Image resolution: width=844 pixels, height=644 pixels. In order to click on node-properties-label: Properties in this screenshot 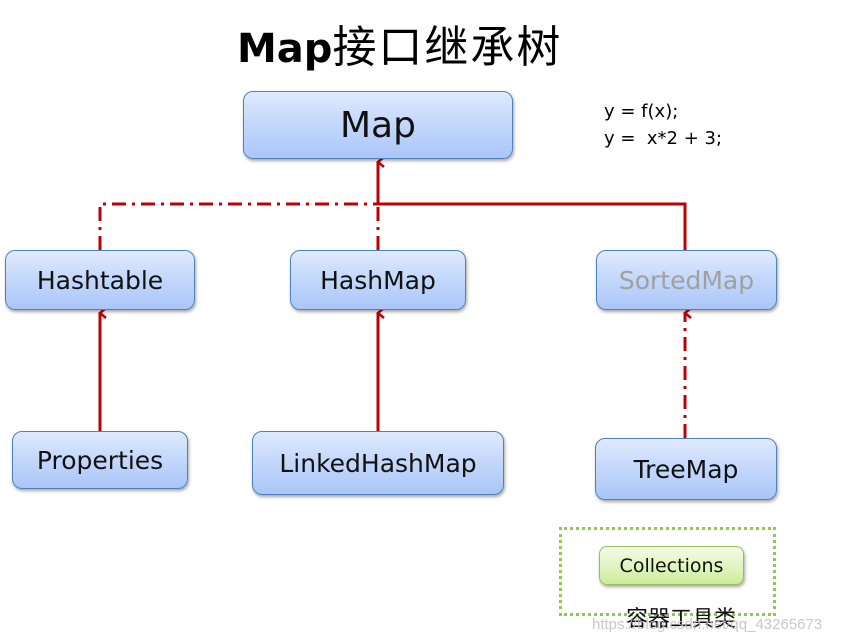, I will do `click(100, 460)`.